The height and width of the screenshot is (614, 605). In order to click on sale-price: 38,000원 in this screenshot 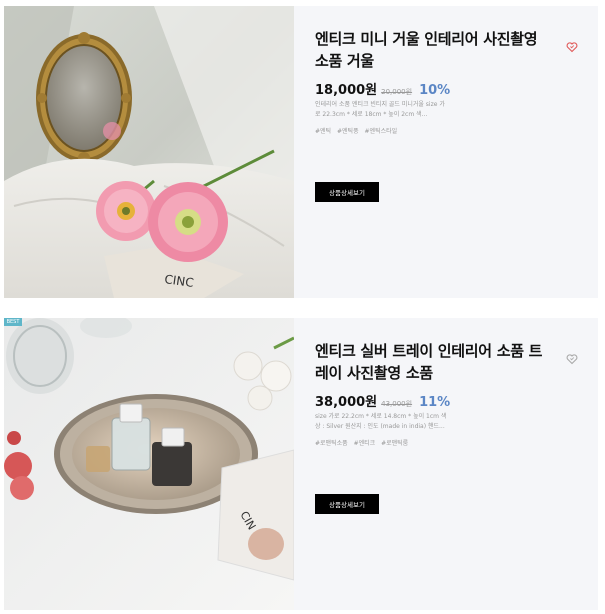, I will do `click(346, 402)`.